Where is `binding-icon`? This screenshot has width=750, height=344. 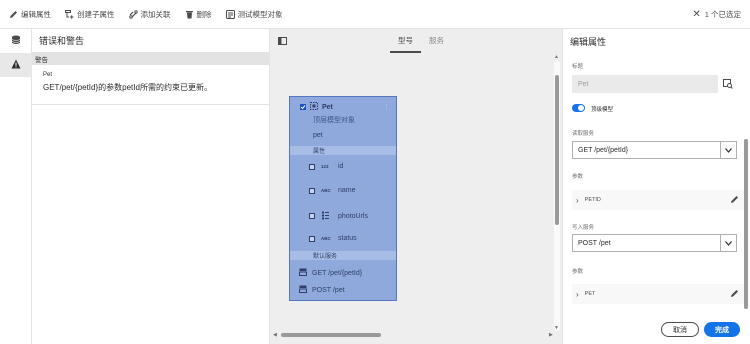 binding-icon is located at coordinates (728, 85).